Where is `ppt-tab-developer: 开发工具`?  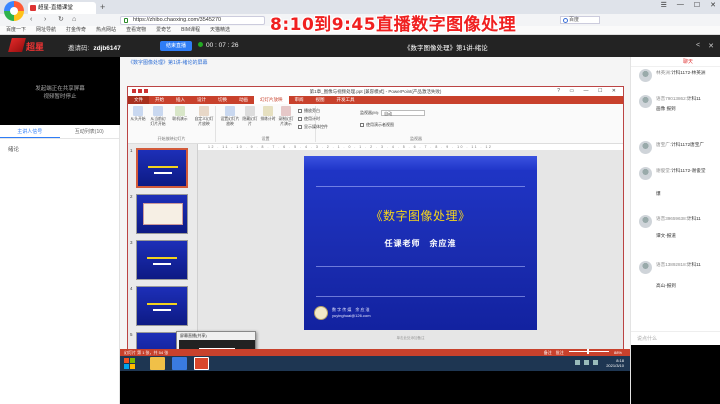 ppt-tab-developer: 开发工具 is located at coordinates (346, 100).